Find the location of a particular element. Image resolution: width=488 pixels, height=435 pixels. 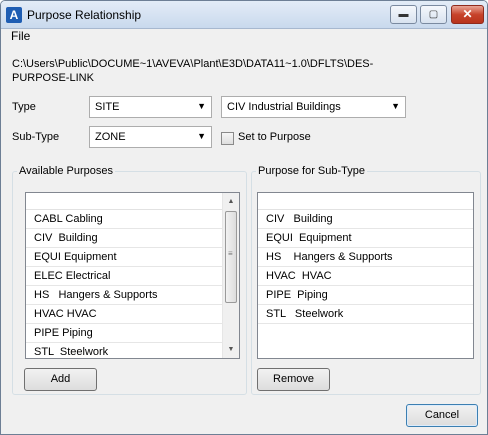

minimize-button: ▬ is located at coordinates (403, 14).